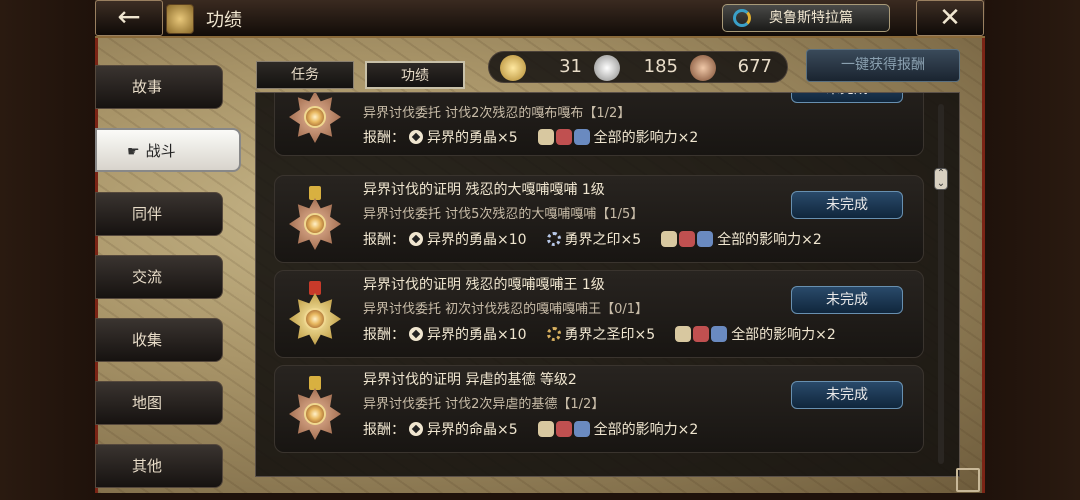  Describe the element at coordinates (484, 404) in the screenshot. I see `achievement-subtitle: 异界讨伐委托 讨伐2次异虐的基德【1/2】` at that location.